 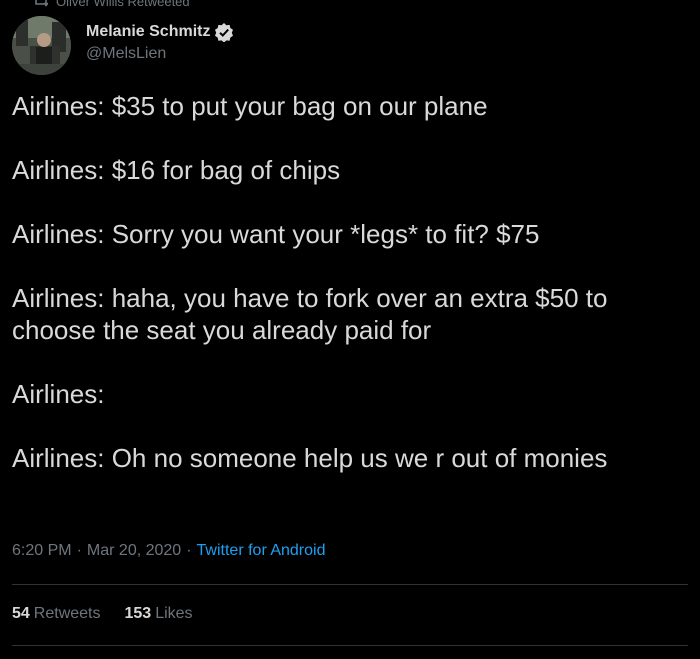 I want to click on retweet-icon, so click(x=41, y=3).